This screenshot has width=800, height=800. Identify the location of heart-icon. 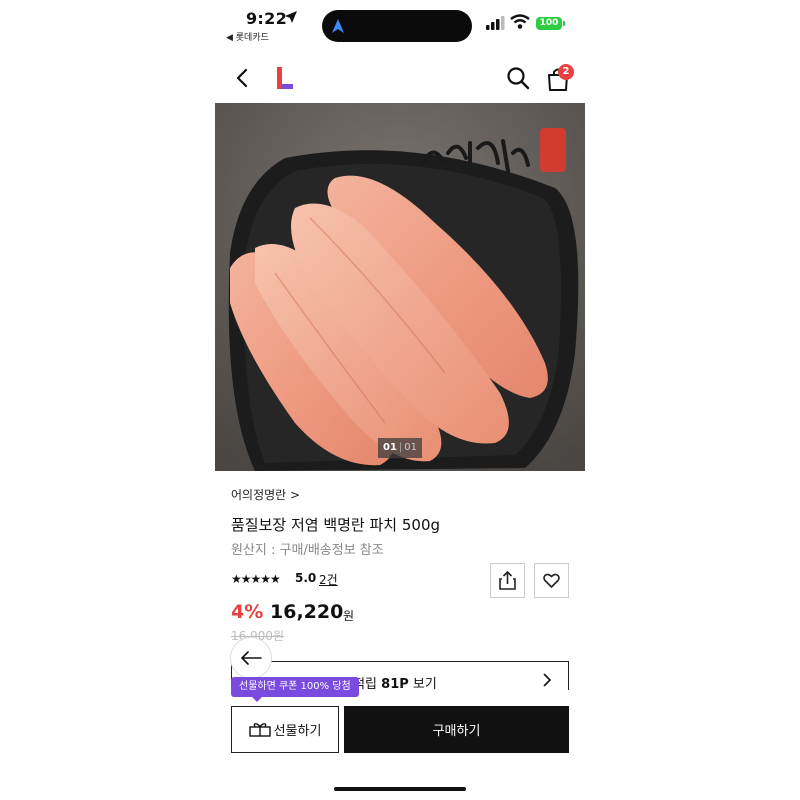
(551, 580).